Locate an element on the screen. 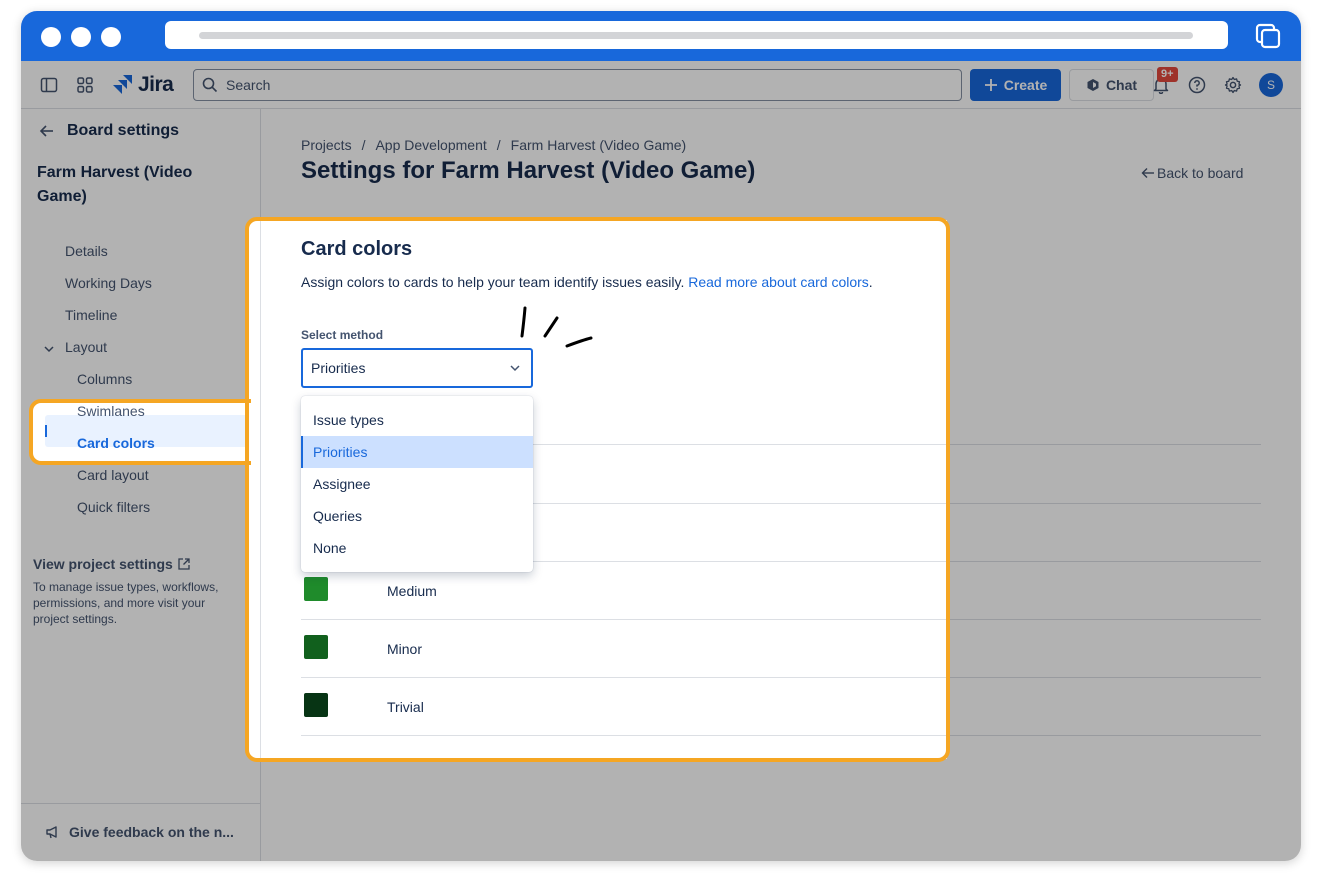 Image resolution: width=1322 pixels, height=892 pixels. back-to-board-label: Back to board is located at coordinates (1200, 173).